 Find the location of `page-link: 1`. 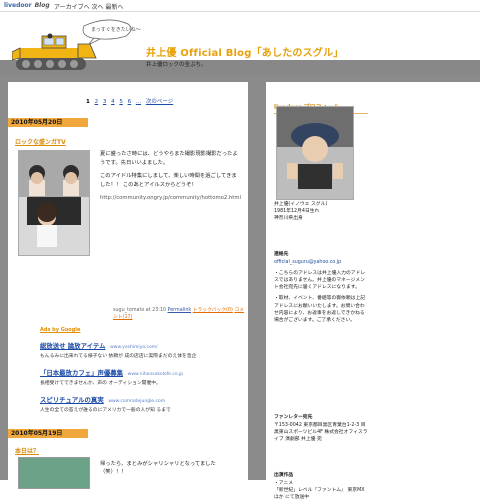

page-link: 1 is located at coordinates (88, 102).